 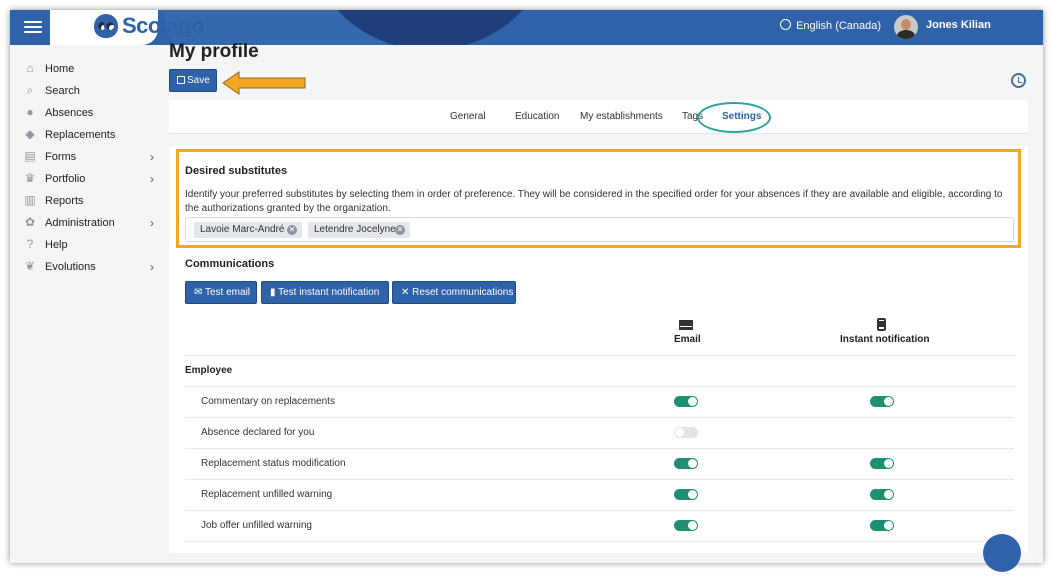 What do you see at coordinates (1002, 553) in the screenshot?
I see `chat-fab-button` at bounding box center [1002, 553].